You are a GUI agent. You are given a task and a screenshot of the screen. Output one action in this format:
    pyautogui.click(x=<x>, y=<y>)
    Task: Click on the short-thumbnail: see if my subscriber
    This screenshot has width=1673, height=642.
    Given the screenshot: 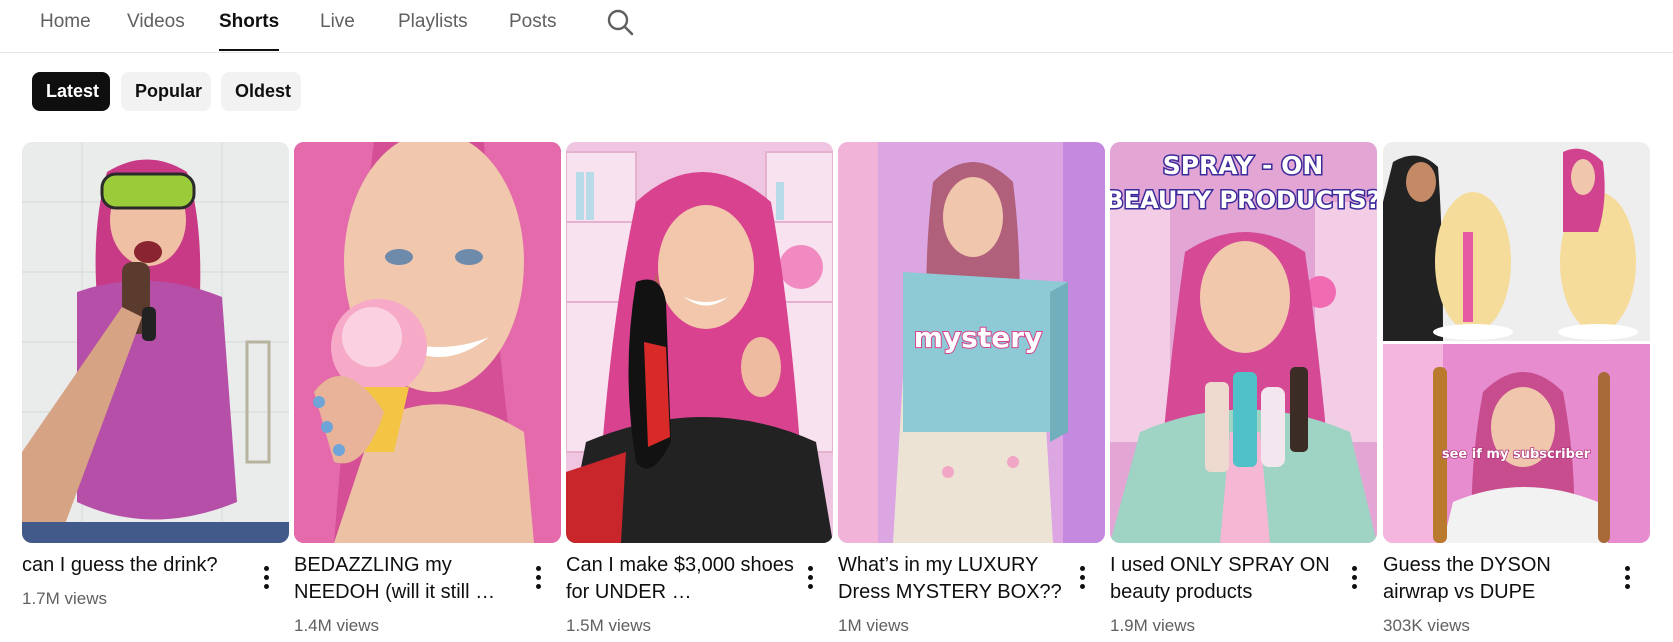 What is the action you would take?
    pyautogui.click(x=1516, y=342)
    